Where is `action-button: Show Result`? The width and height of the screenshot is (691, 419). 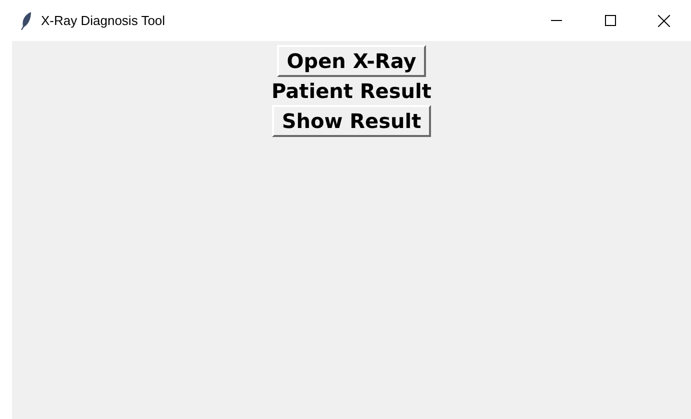 action-button: Show Result is located at coordinates (352, 121).